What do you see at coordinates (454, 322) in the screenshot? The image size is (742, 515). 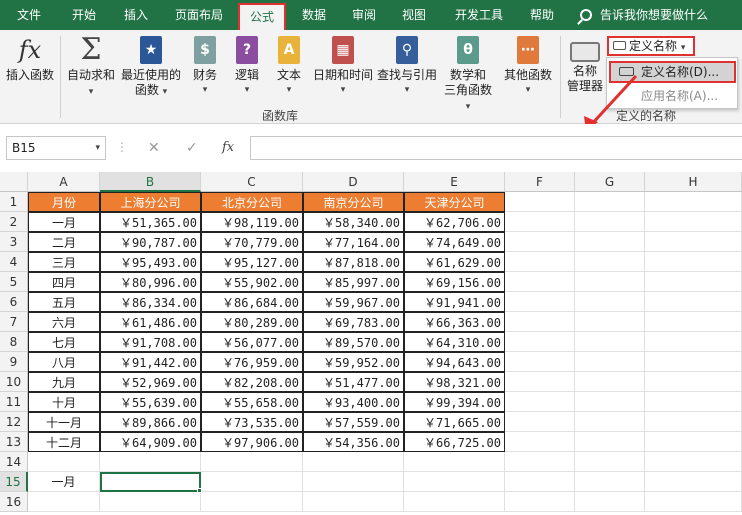 I see `cell-e7: ￥66,363.00` at bounding box center [454, 322].